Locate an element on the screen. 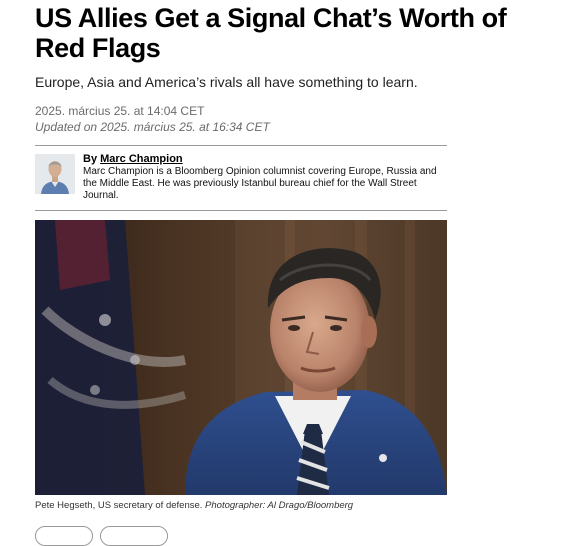  byline-label: By Marc Champion is located at coordinates (263, 159).